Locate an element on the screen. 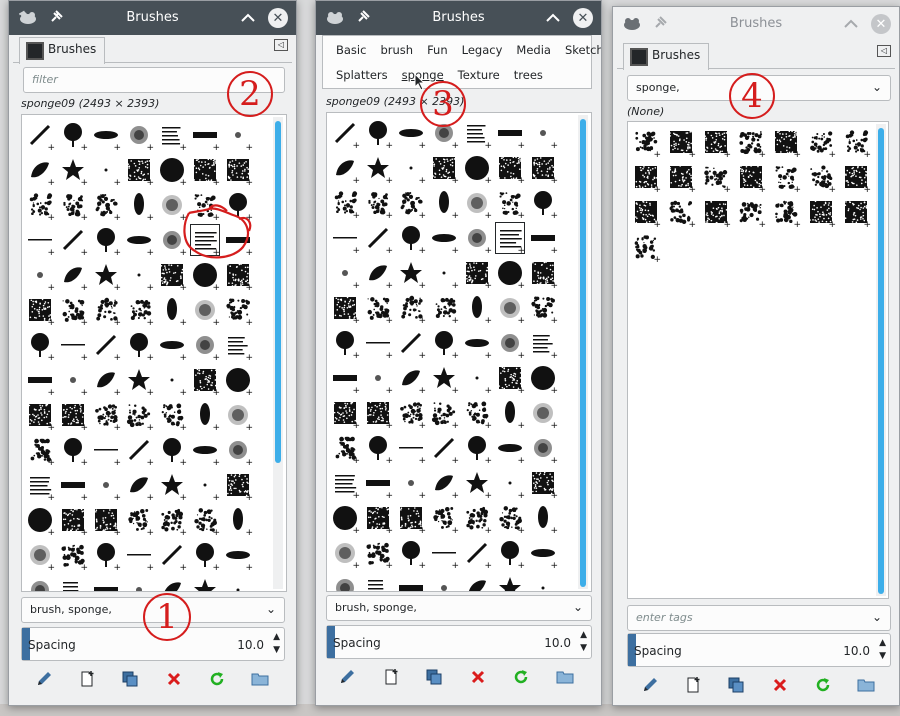  tag-menu-item: Basic is located at coordinates (351, 50).